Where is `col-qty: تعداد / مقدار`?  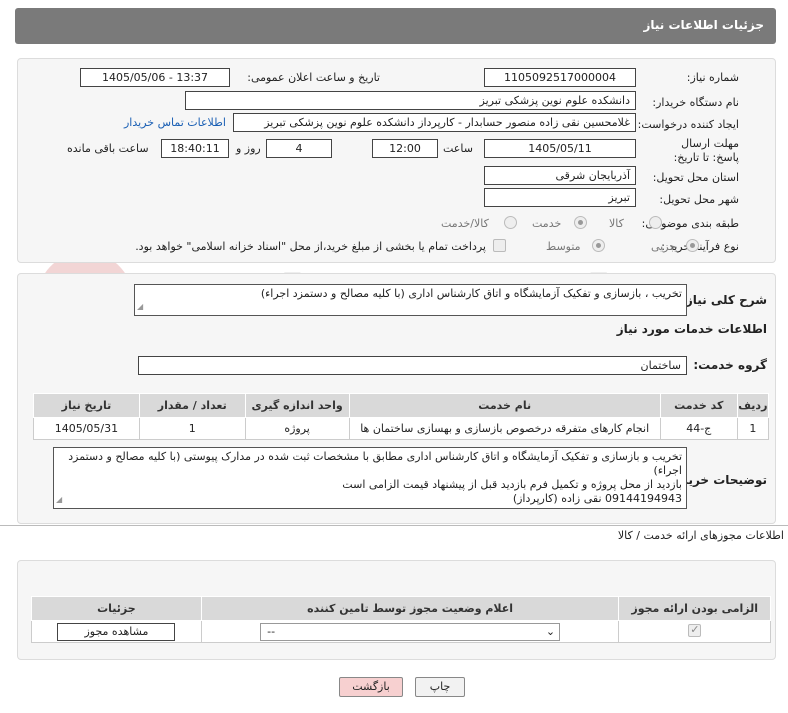
col-qty: تعداد / مقدار is located at coordinates (192, 405).